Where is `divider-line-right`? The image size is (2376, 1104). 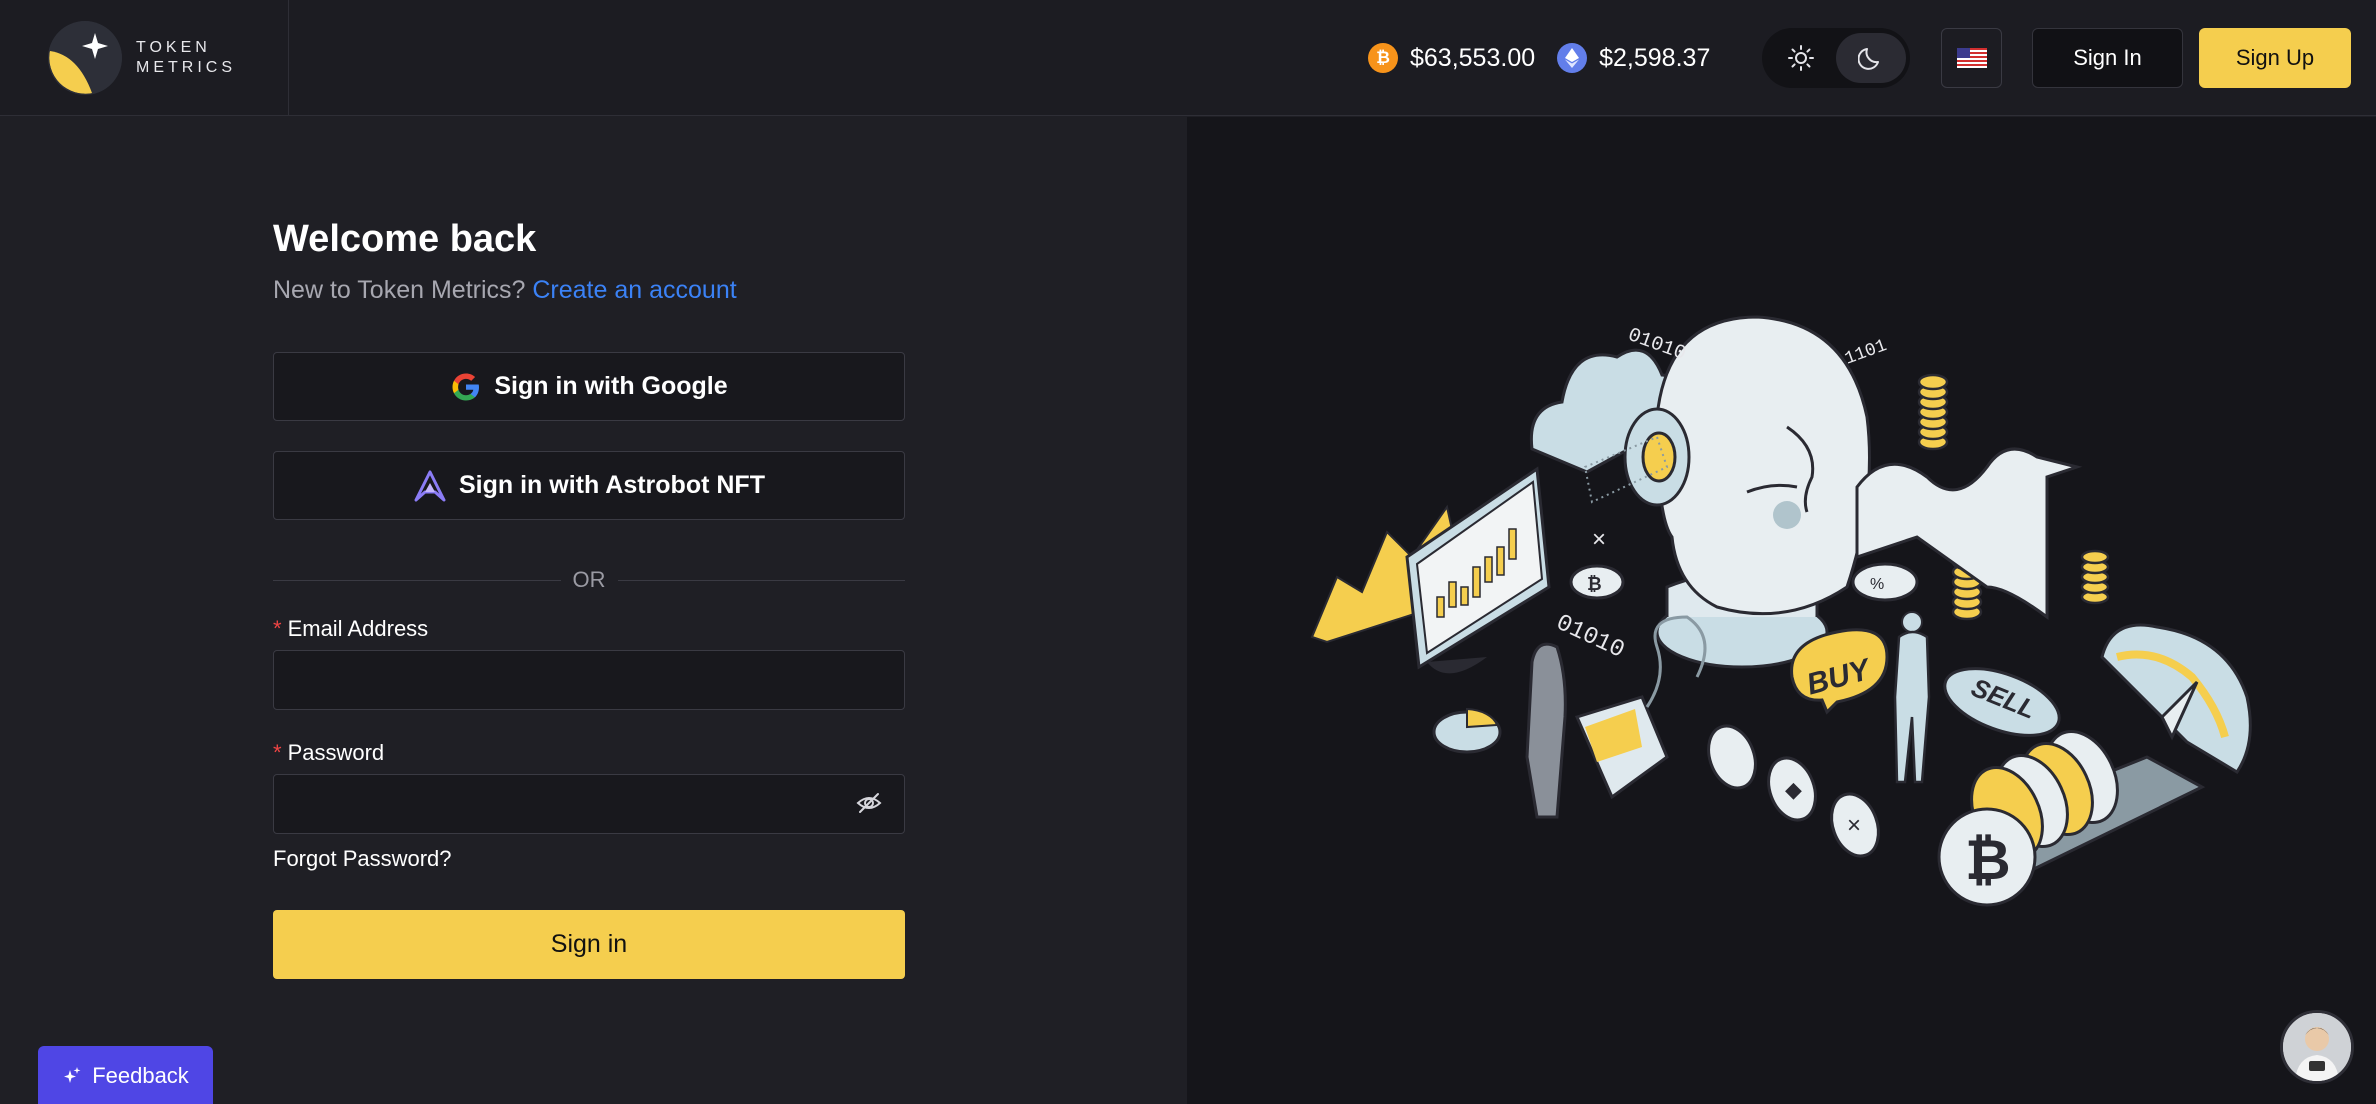
divider-line-right is located at coordinates (761, 580).